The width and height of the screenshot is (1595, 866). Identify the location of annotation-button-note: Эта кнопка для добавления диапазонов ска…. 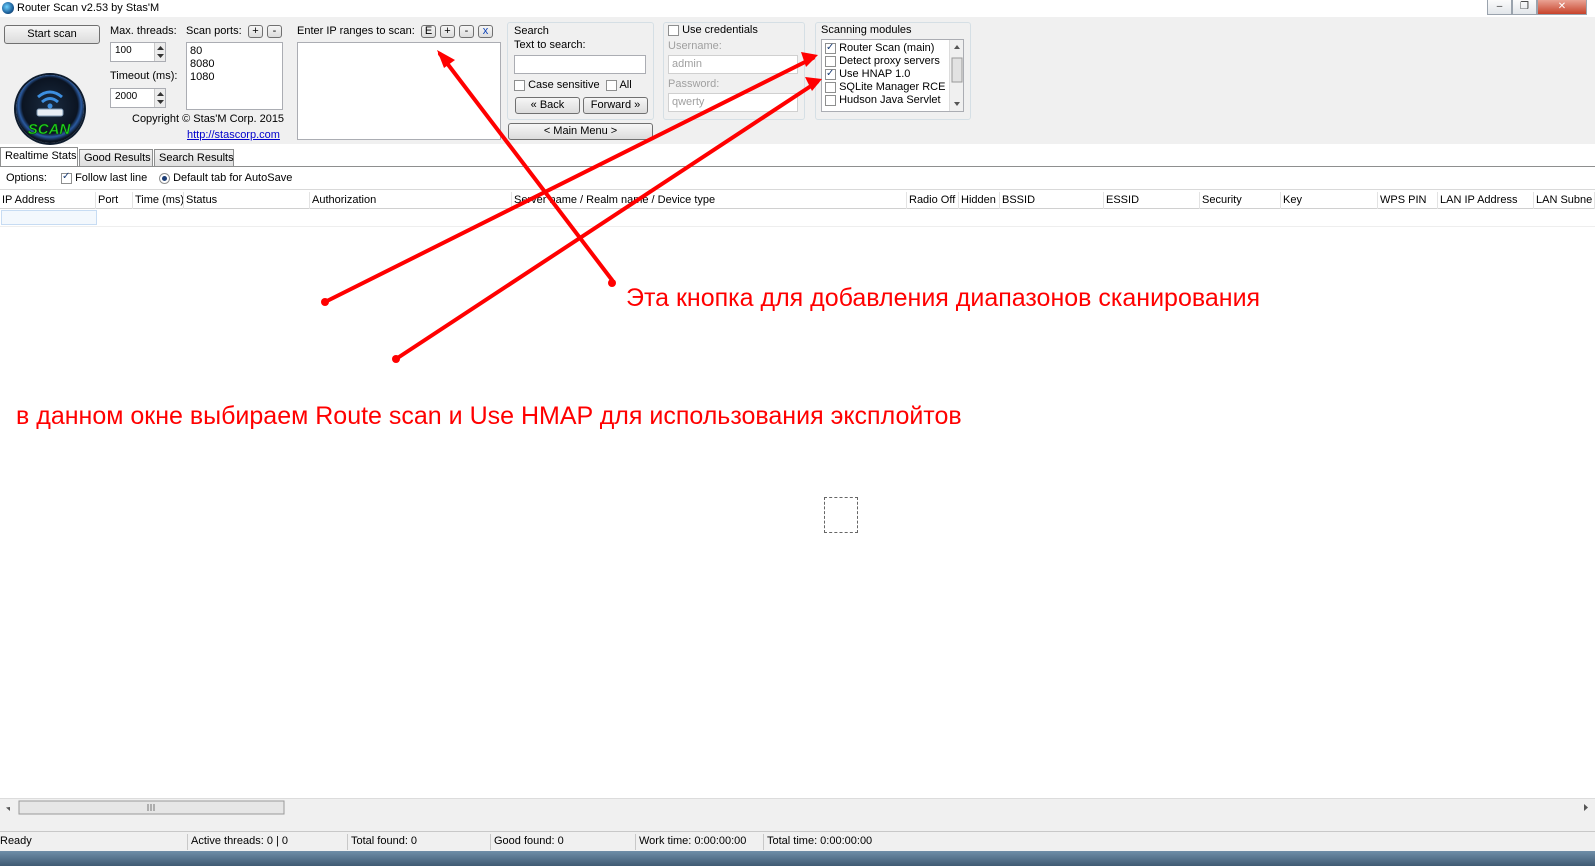
(943, 298).